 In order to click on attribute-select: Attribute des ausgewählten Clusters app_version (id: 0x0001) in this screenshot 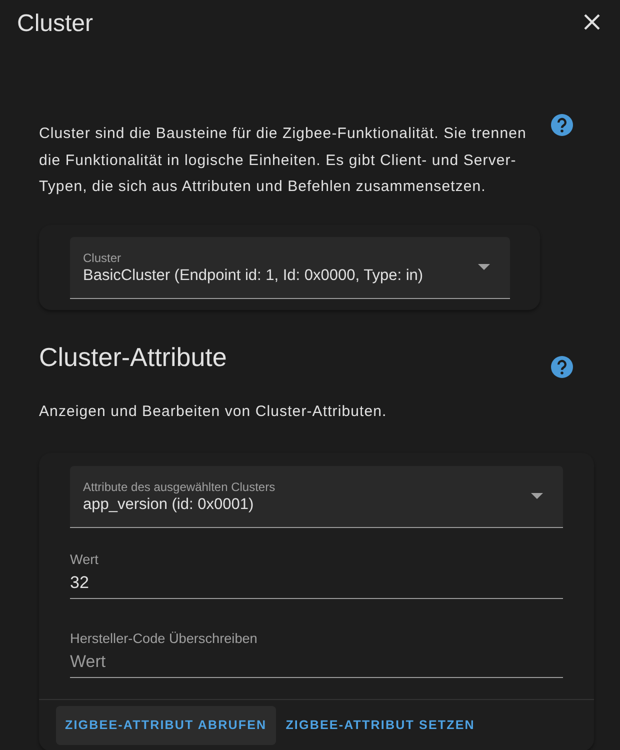, I will do `click(316, 497)`.